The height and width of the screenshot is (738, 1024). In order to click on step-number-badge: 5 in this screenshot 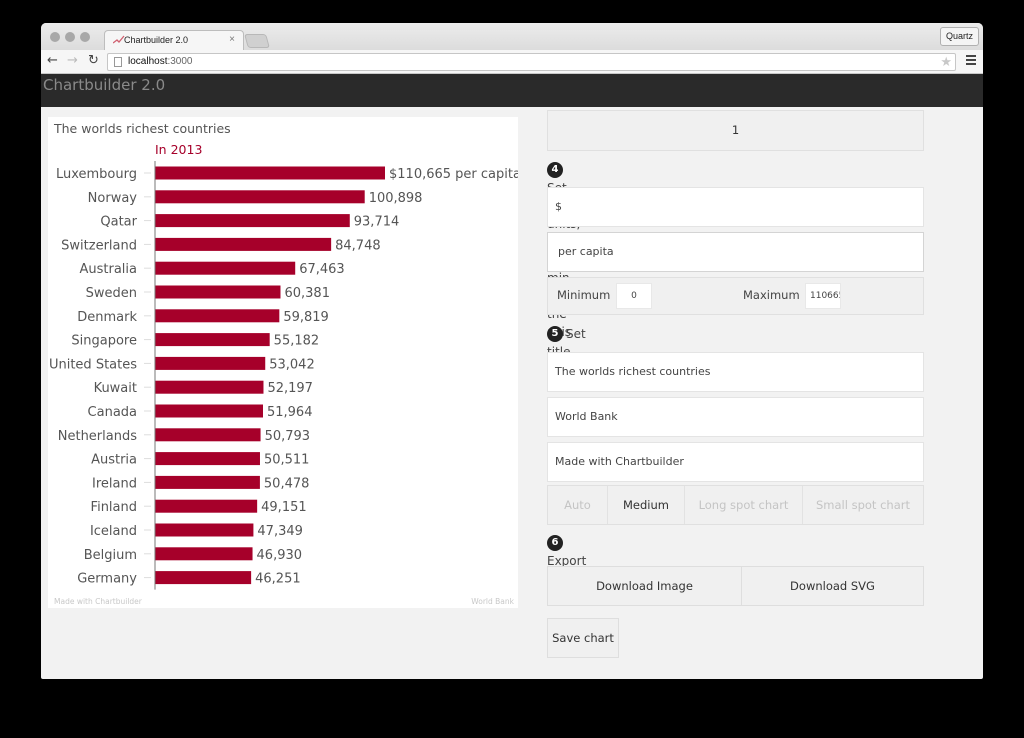, I will do `click(555, 334)`.